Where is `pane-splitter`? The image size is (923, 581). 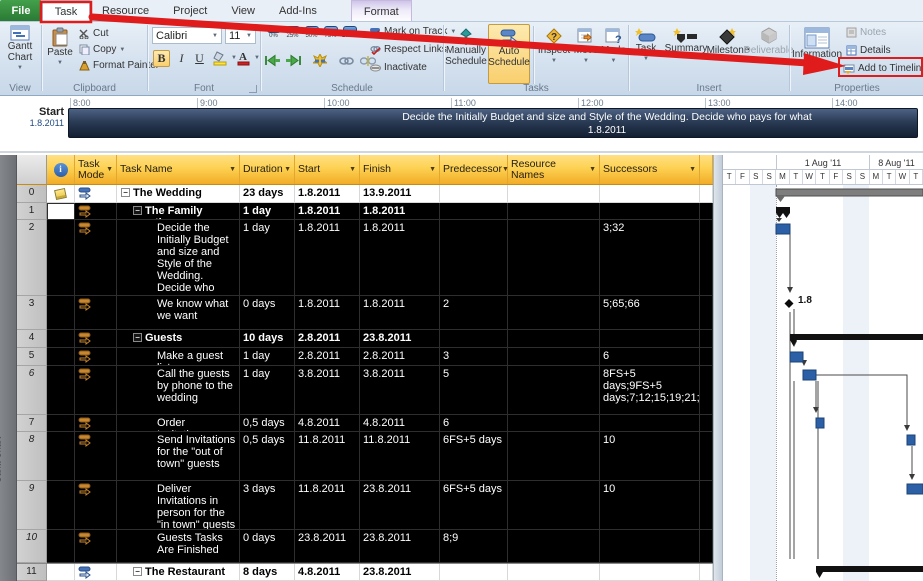
pane-splitter is located at coordinates (718, 368).